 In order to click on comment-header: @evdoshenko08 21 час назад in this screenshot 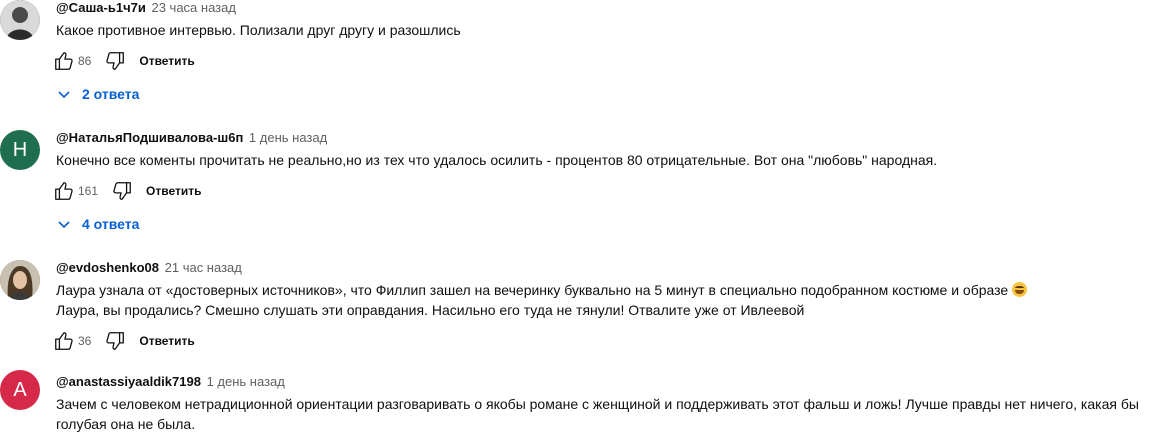, I will do `click(149, 268)`.